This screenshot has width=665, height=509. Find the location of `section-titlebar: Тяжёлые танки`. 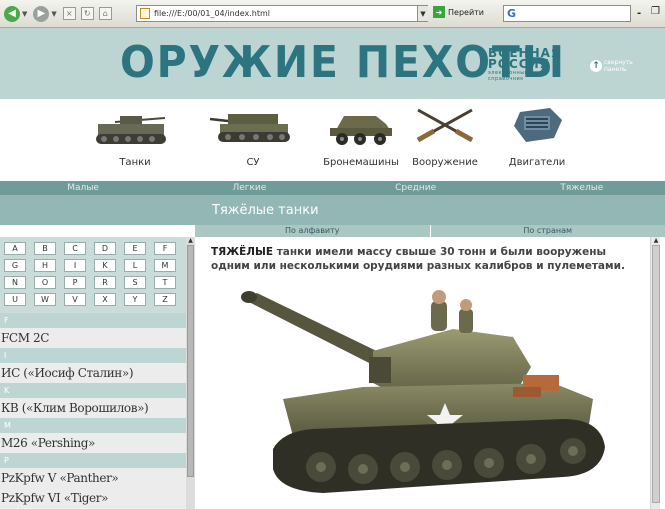

section-titlebar: Тяжёлые танки is located at coordinates (332, 210).